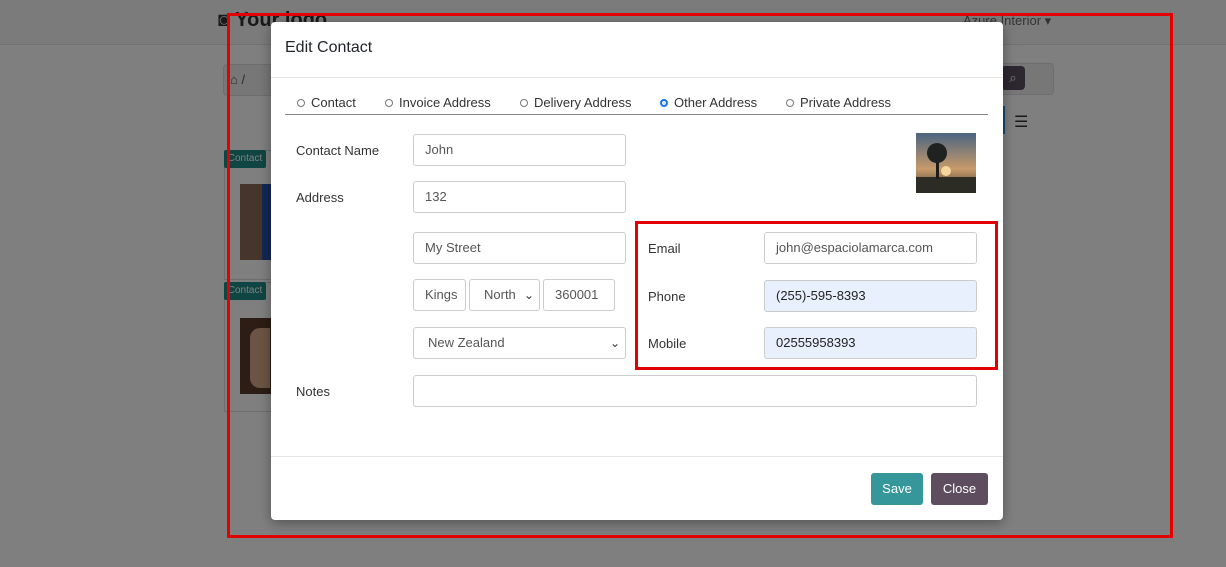 This screenshot has height=567, width=1226. I want to click on highlight-box-contact-info, so click(816, 295).